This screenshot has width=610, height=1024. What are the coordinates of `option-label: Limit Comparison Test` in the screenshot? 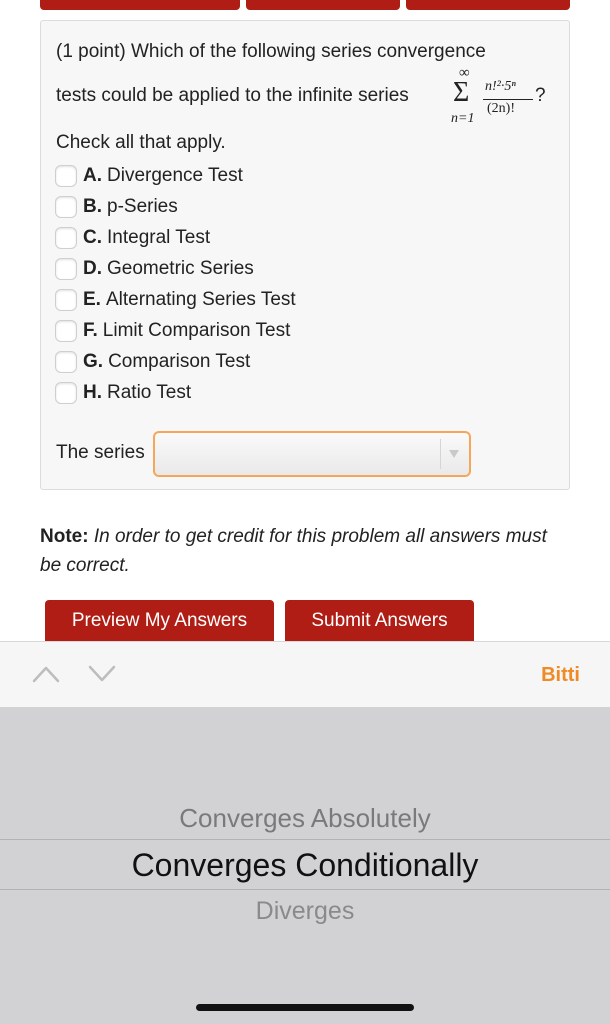 It's located at (196, 330).